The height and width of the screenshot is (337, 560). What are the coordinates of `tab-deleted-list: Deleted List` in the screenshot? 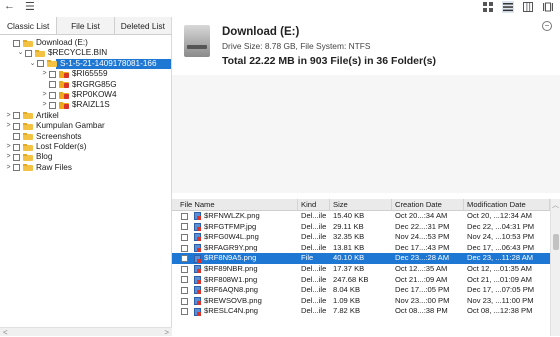 It's located at (142, 25).